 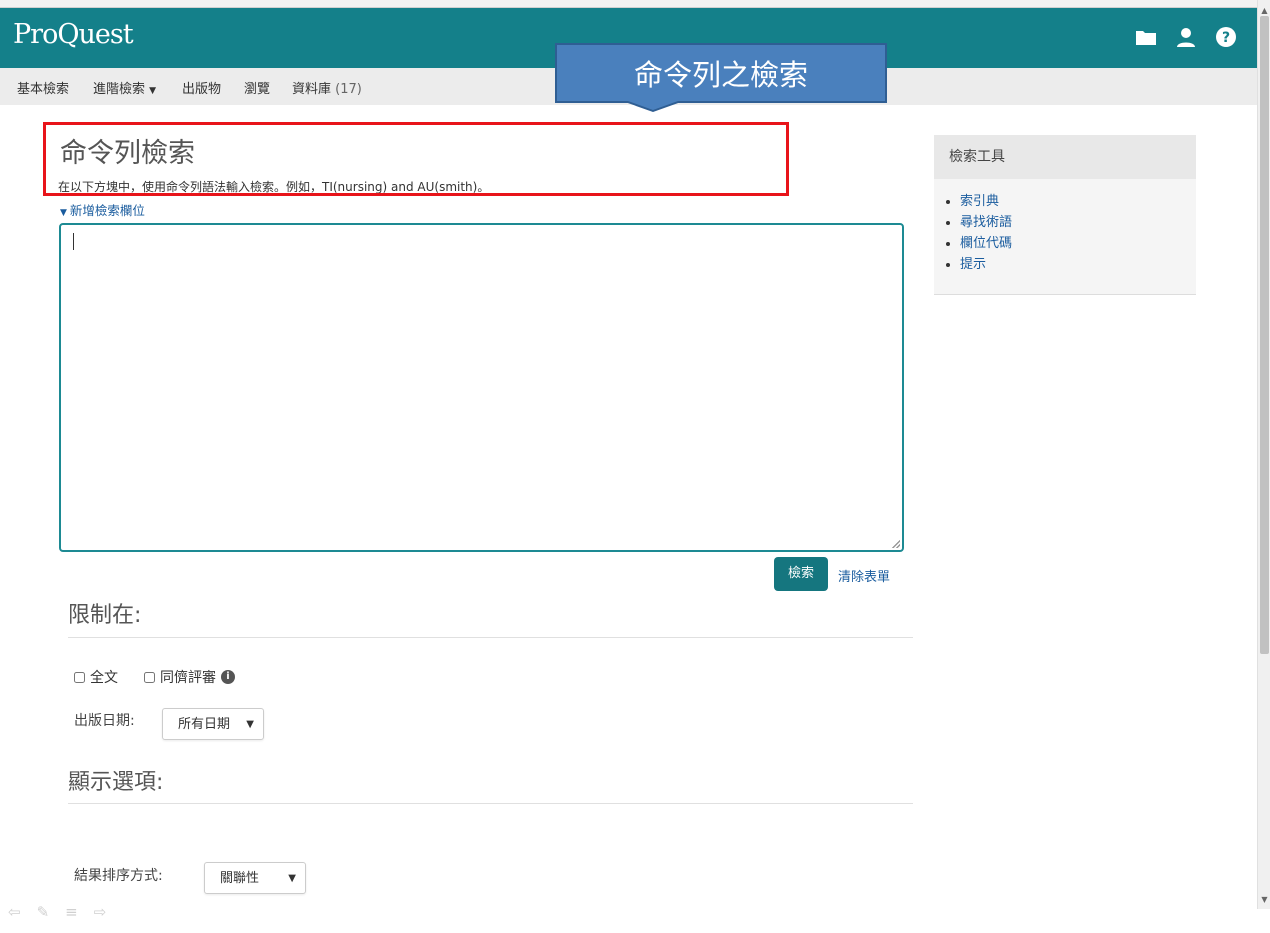 What do you see at coordinates (721, 73) in the screenshot?
I see `callout-annotation: 命令列之檢索` at bounding box center [721, 73].